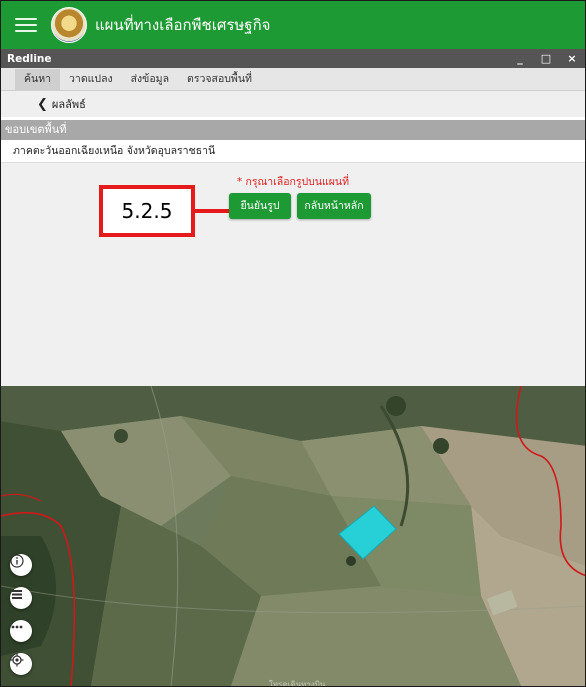 The height and width of the screenshot is (687, 586). Describe the element at coordinates (293, 104) in the screenshot. I see `back-to-results: ❮ ผลลัพธ์` at that location.